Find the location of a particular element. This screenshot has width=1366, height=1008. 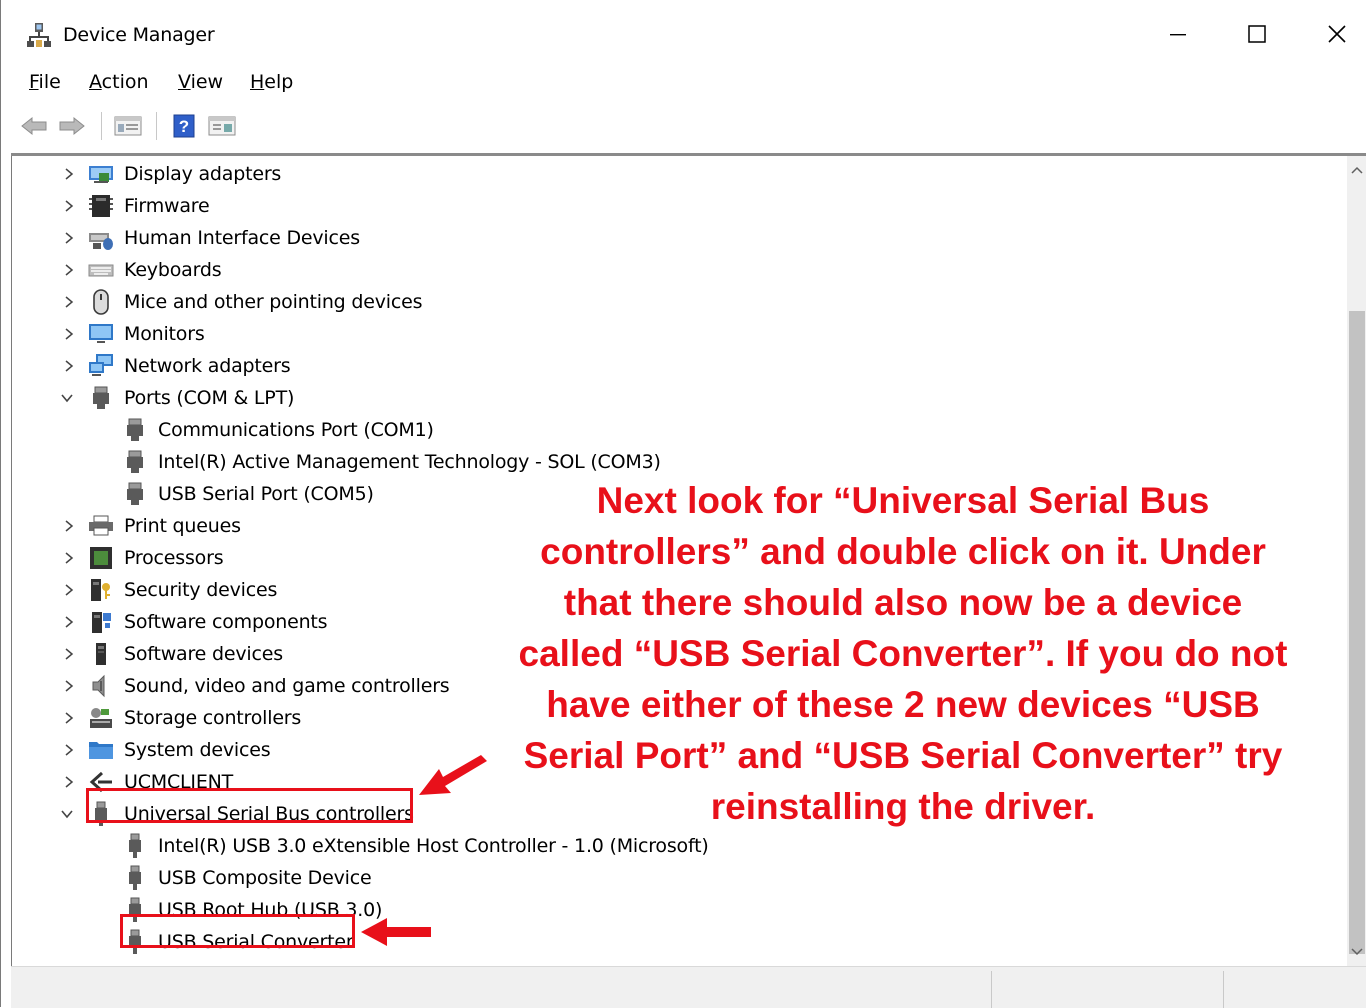

tree-item-label: Mice and other pointing devices is located at coordinates (273, 302).